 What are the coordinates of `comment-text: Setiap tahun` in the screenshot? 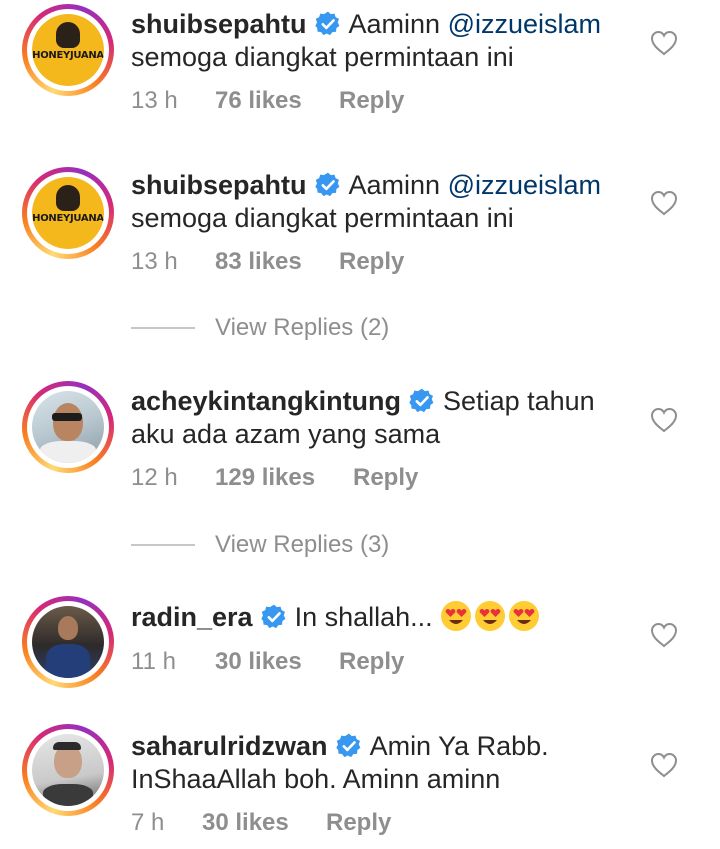 It's located at (519, 401).